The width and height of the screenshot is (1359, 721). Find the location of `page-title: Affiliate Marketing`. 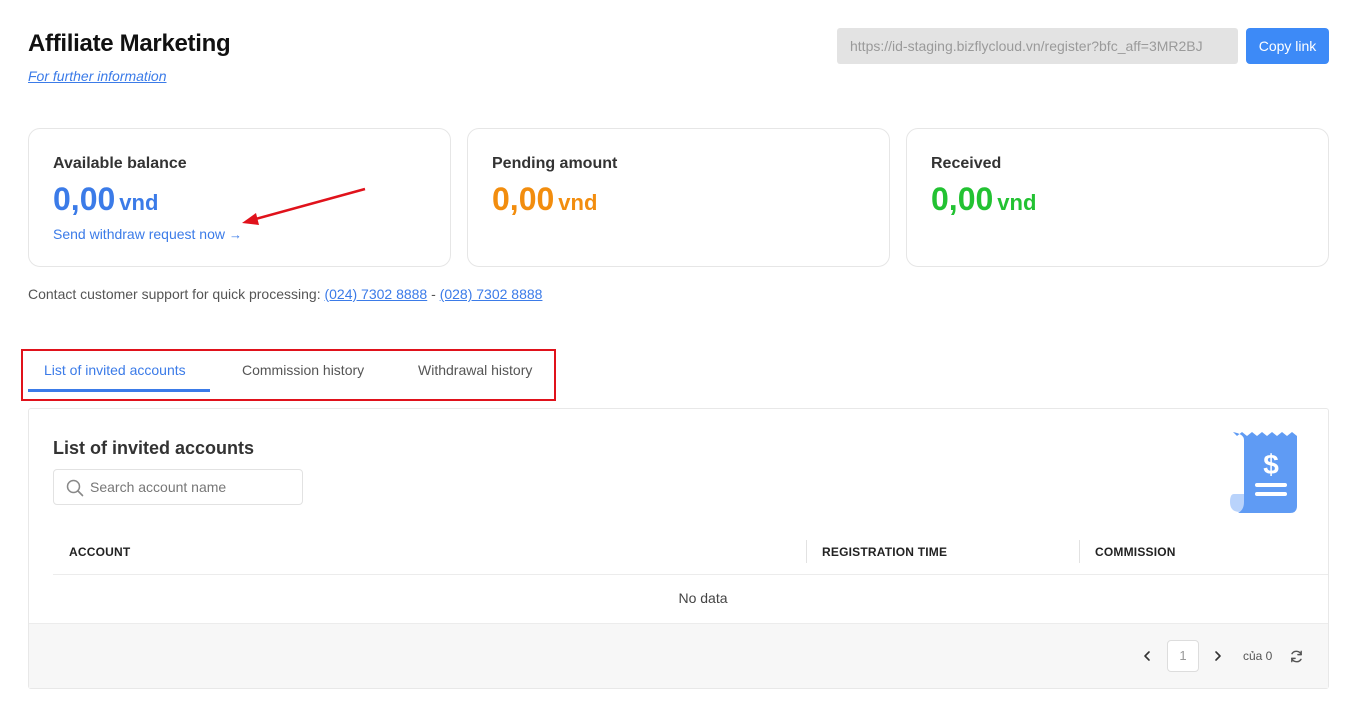

page-title: Affiliate Marketing is located at coordinates (129, 43).